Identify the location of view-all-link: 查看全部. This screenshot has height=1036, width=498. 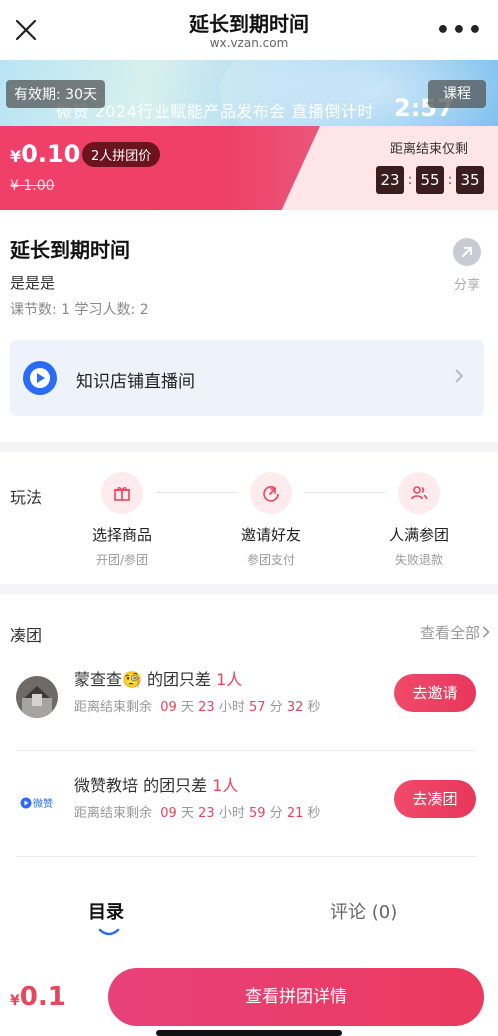
(450, 632).